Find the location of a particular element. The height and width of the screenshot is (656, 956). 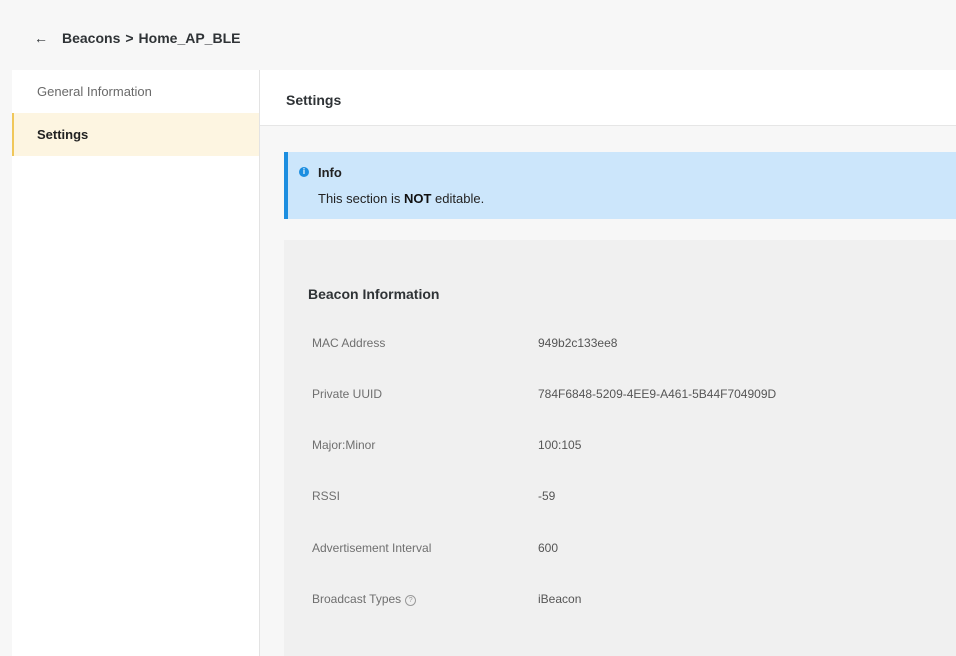

major-minor-value: 100:105 is located at coordinates (560, 445).